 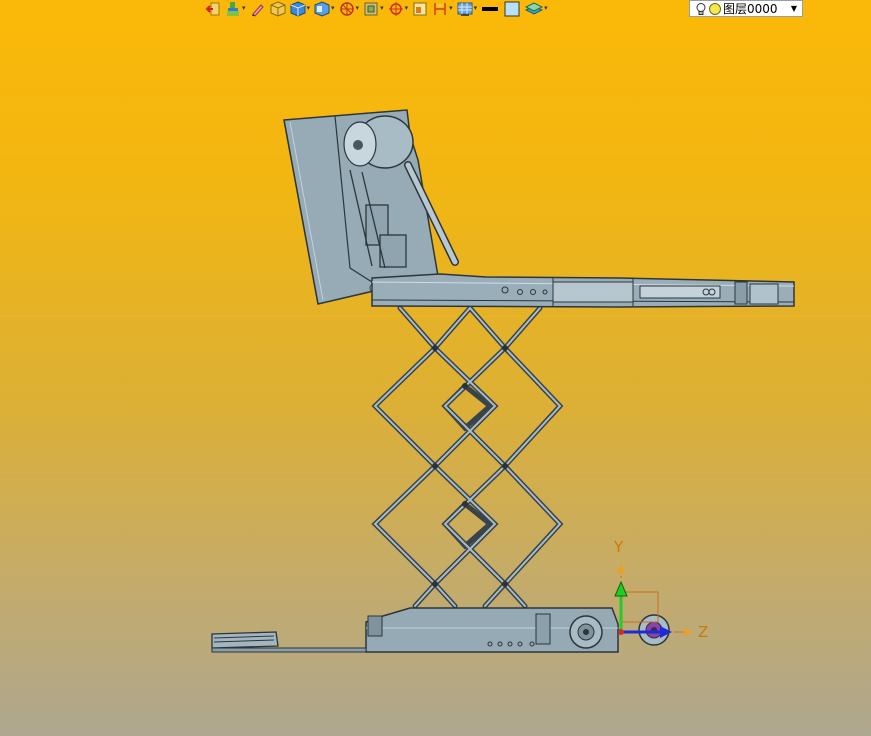 What do you see at coordinates (465, 9) in the screenshot?
I see `display-grid-icon` at bounding box center [465, 9].